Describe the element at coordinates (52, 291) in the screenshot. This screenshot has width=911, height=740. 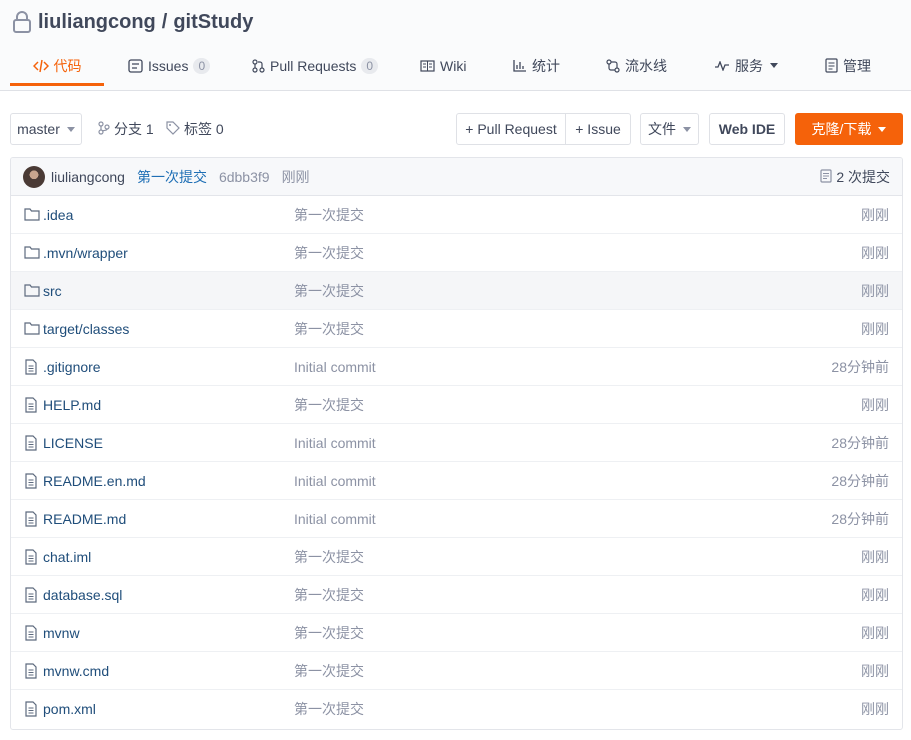
I see `file-name-link: src` at that location.